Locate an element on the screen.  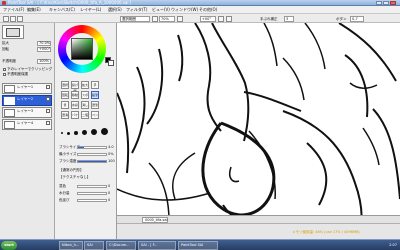
layer-name: レイヤー1 is located at coordinates (25, 87).